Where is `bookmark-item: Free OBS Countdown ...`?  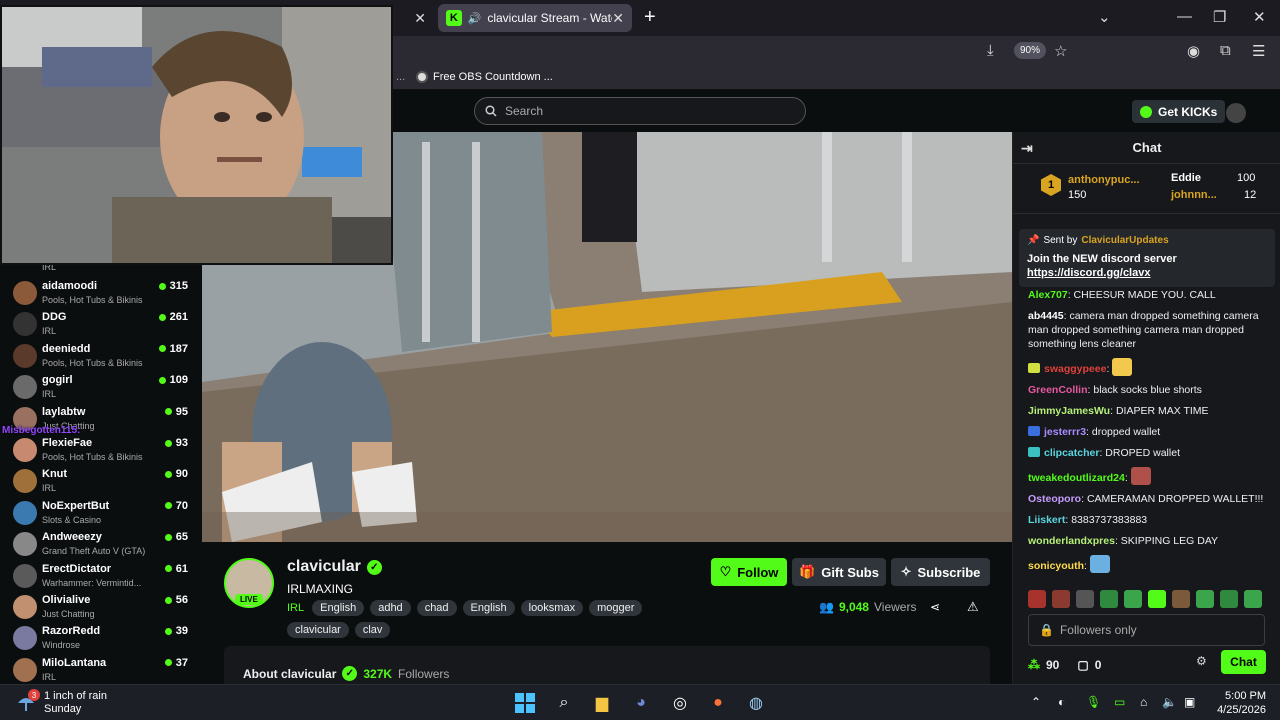
bookmark-item: Free OBS Countdown ... is located at coordinates (484, 77).